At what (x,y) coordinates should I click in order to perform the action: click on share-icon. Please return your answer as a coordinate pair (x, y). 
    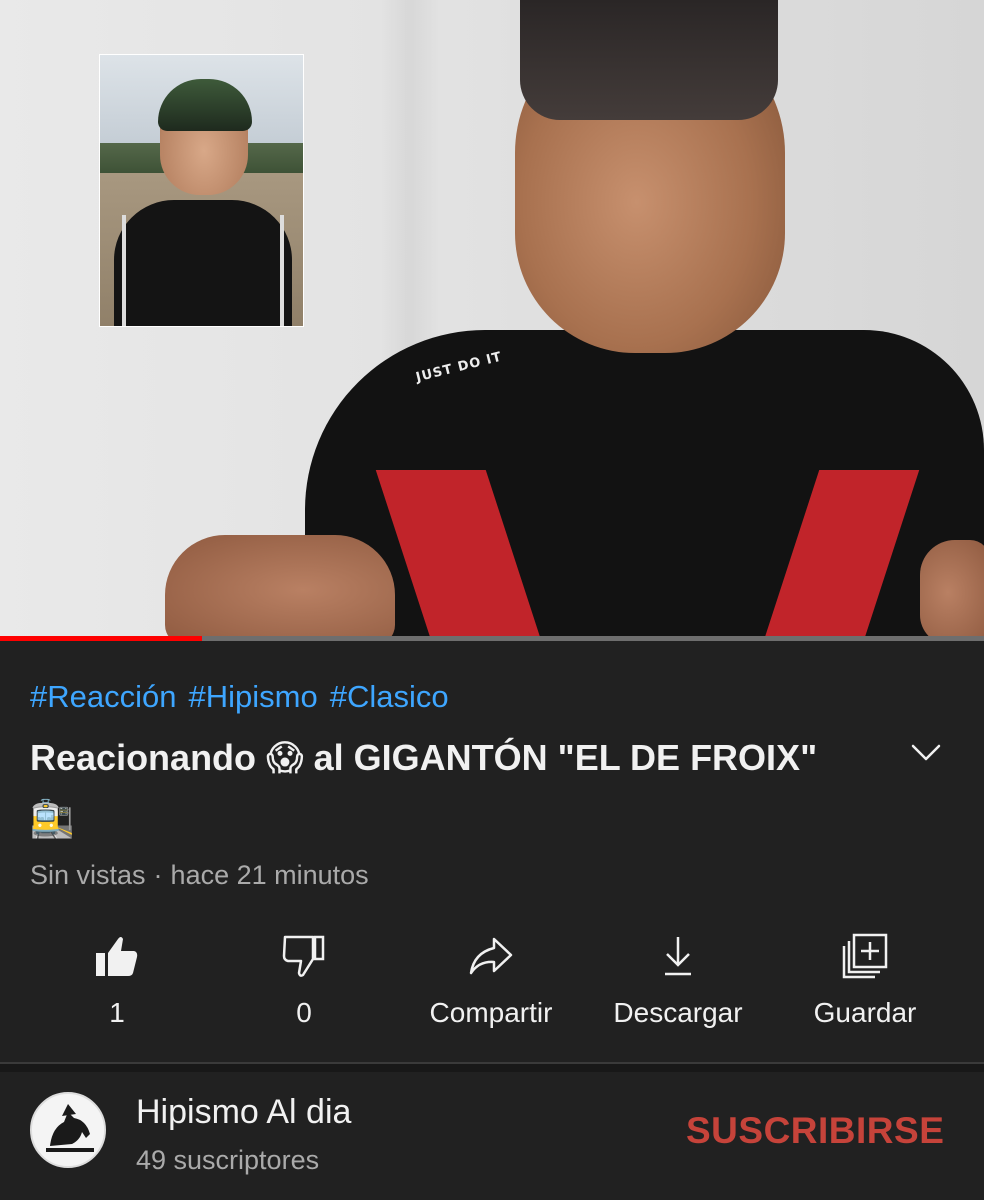
    Looking at the image, I should click on (491, 956).